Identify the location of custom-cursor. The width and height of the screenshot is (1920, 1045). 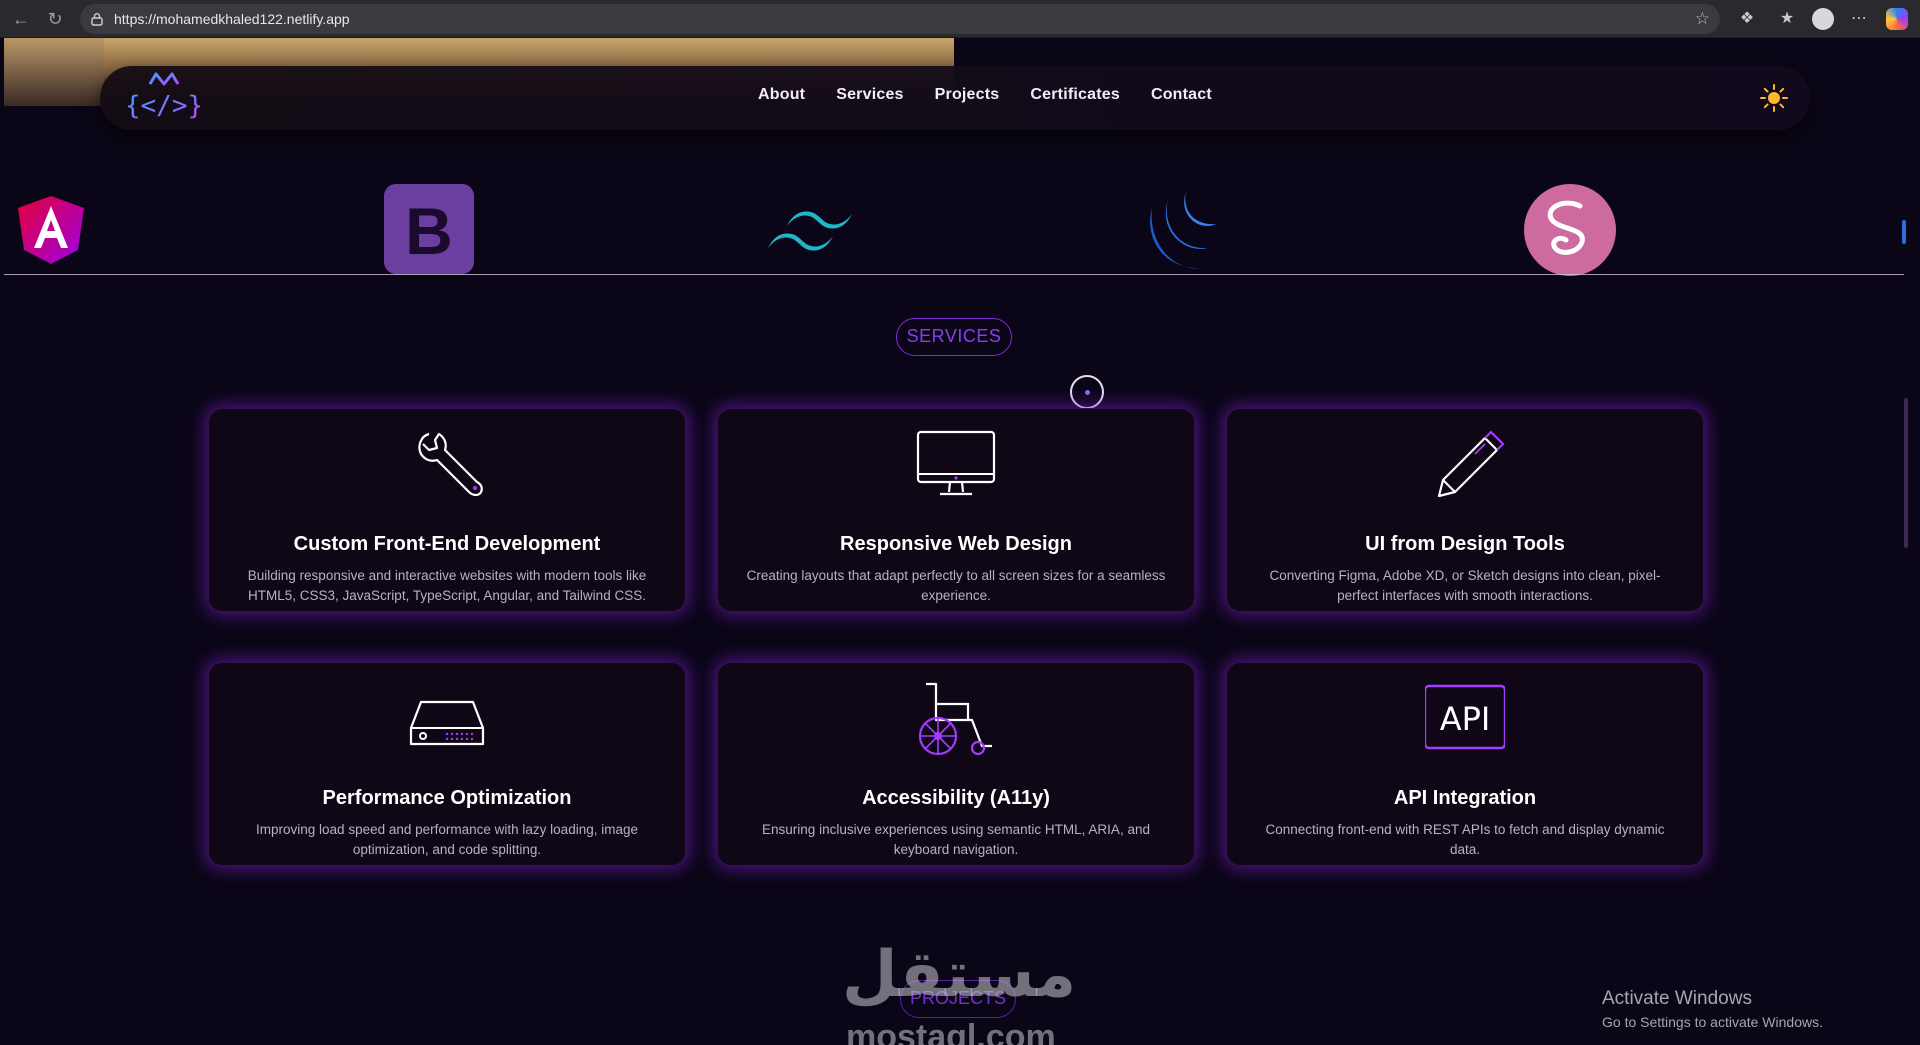
(1087, 392).